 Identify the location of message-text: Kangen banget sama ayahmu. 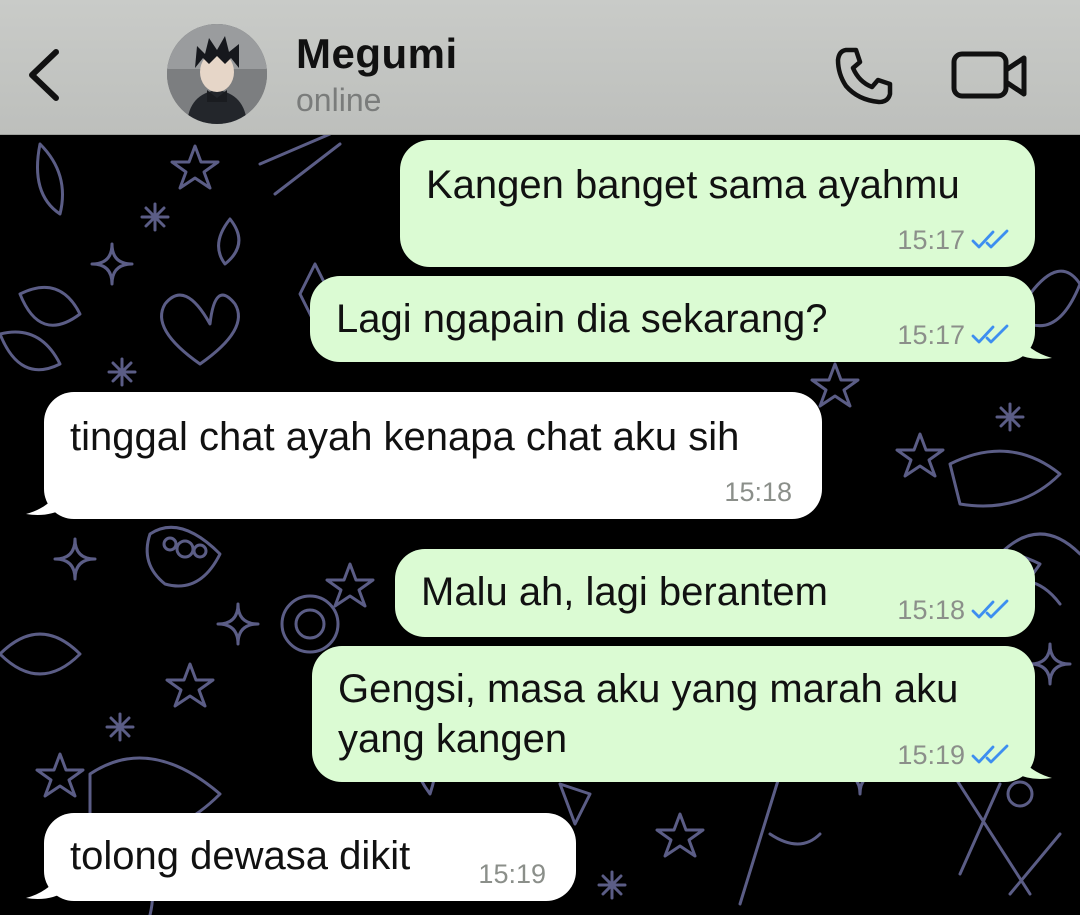
(693, 185).